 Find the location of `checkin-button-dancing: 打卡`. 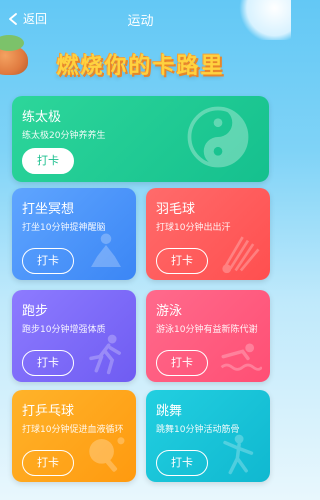

checkin-button-dancing: 打卡 is located at coordinates (182, 463).